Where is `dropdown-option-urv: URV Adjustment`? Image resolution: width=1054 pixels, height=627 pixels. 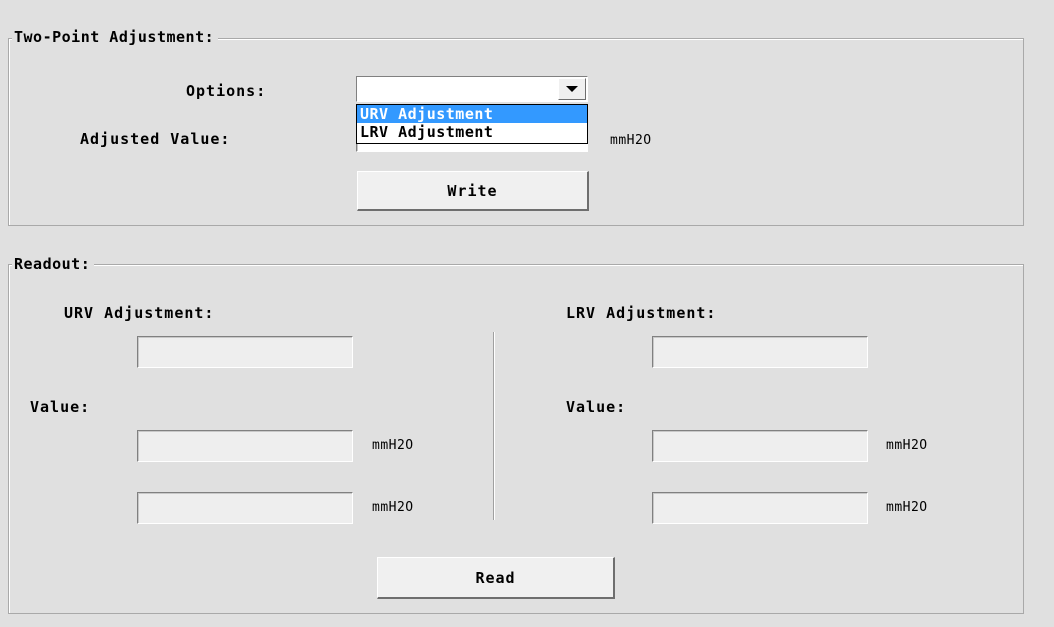
dropdown-option-urv: URV Adjustment is located at coordinates (472, 114).